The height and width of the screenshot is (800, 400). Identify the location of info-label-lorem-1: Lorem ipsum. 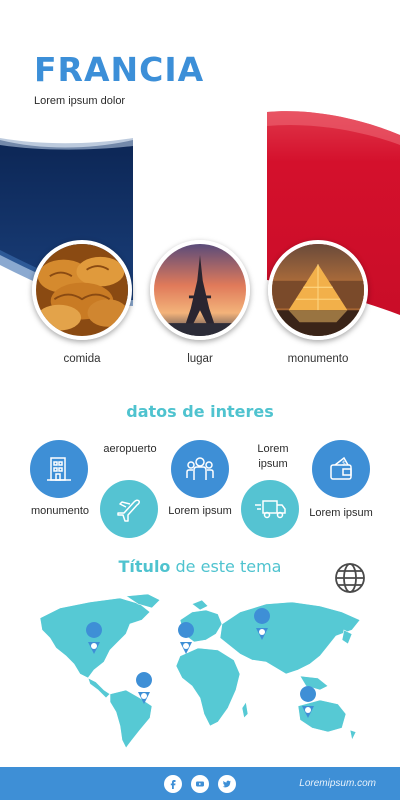
(200, 511).